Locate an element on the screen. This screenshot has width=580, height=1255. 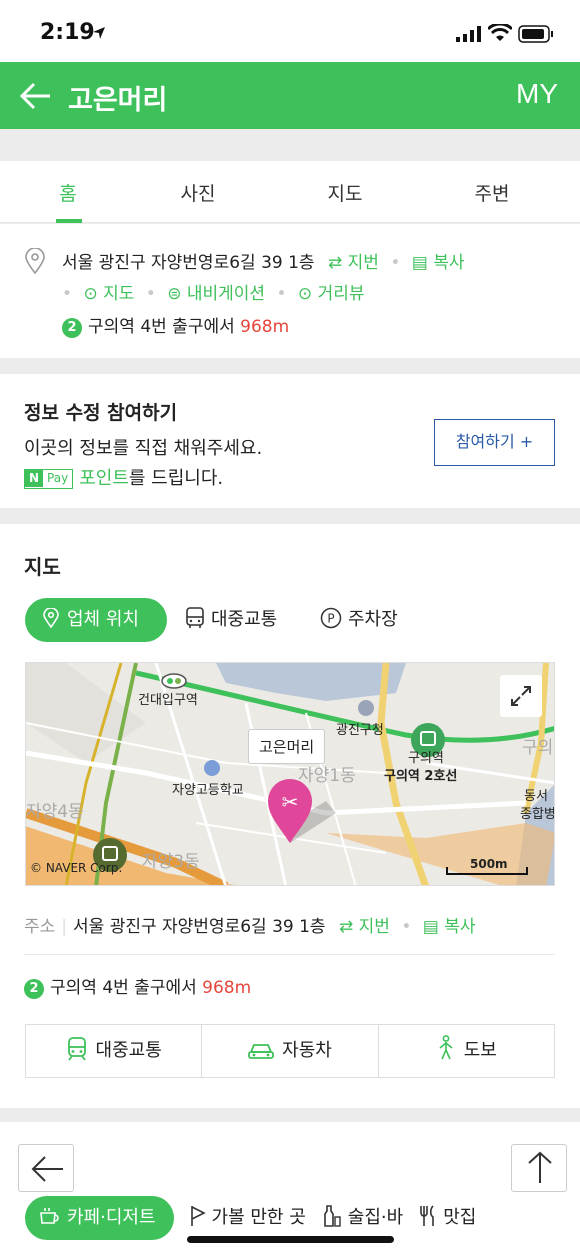
location-pin-icon is located at coordinates (35, 261).